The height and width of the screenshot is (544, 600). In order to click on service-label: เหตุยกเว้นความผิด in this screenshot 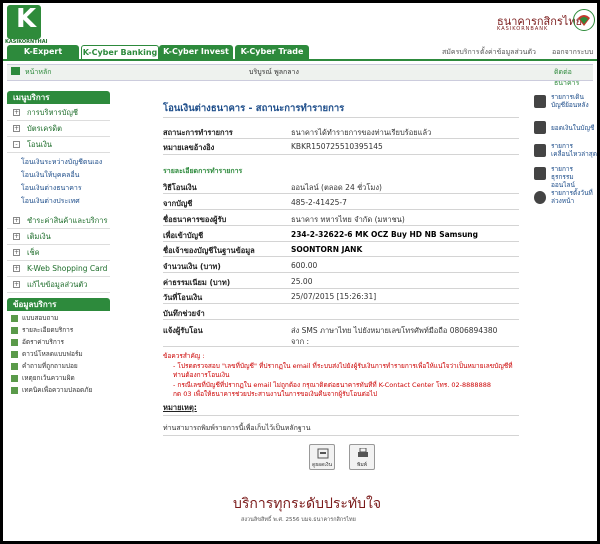, I will do `click(48, 378)`.